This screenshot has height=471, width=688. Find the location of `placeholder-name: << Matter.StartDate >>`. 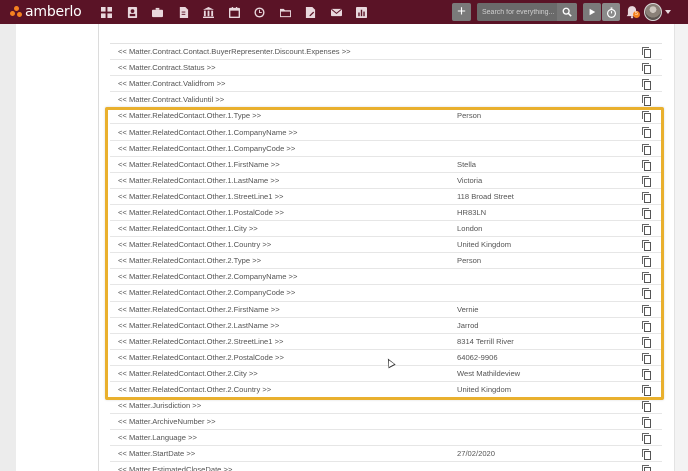

placeholder-name: << Matter.StartDate >> is located at coordinates (157, 454).